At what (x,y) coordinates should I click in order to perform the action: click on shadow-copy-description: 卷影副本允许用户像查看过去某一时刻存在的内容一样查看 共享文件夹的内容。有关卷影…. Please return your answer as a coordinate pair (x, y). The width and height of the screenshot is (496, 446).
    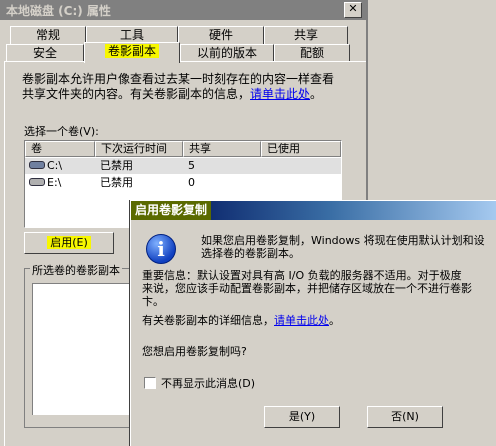
    Looking at the image, I should click on (178, 86).